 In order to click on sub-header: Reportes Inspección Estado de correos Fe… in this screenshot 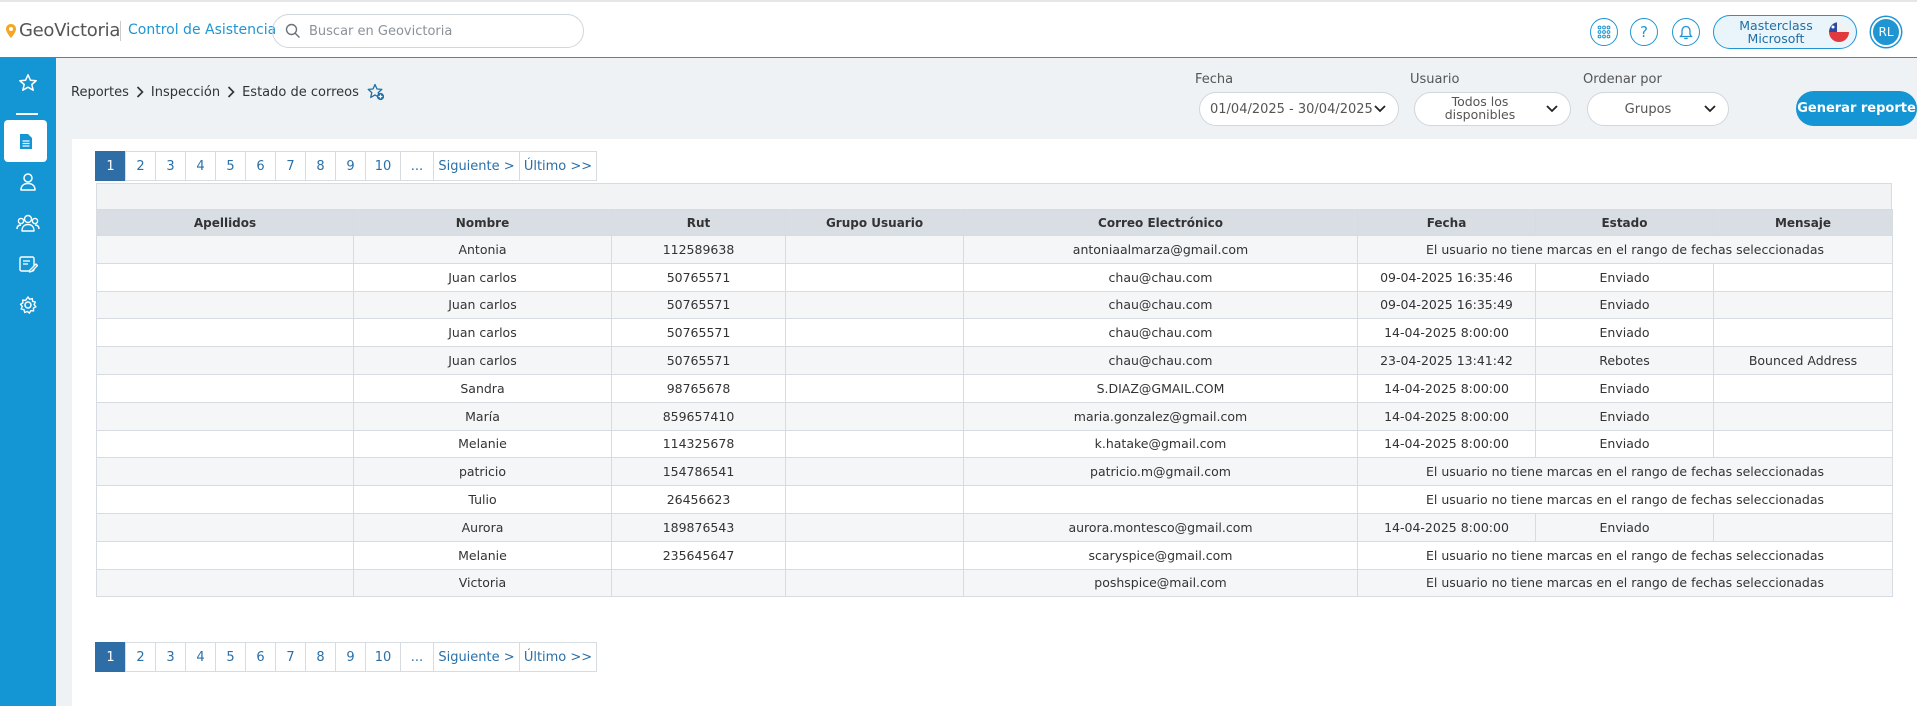, I will do `click(986, 99)`.